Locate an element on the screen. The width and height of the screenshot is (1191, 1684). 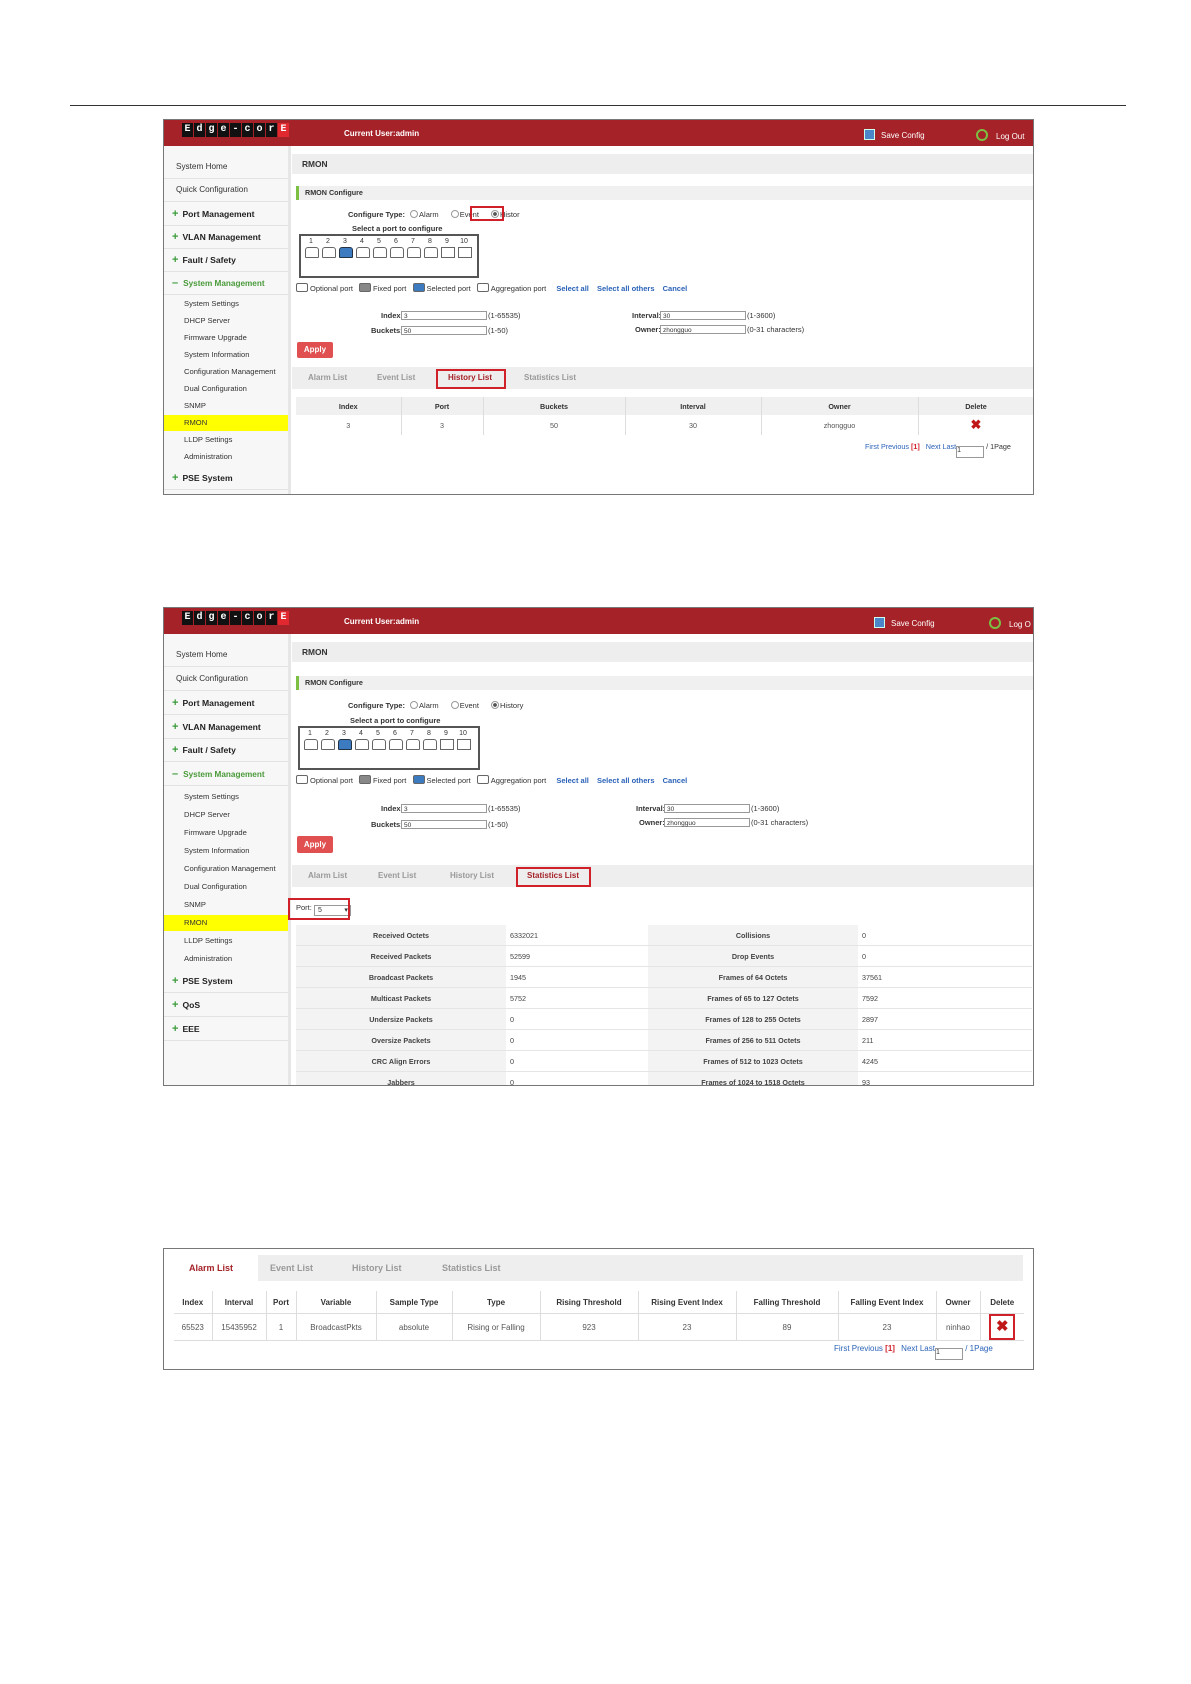
sidebar-sub-item: System Information is located at coordinates (226, 355).